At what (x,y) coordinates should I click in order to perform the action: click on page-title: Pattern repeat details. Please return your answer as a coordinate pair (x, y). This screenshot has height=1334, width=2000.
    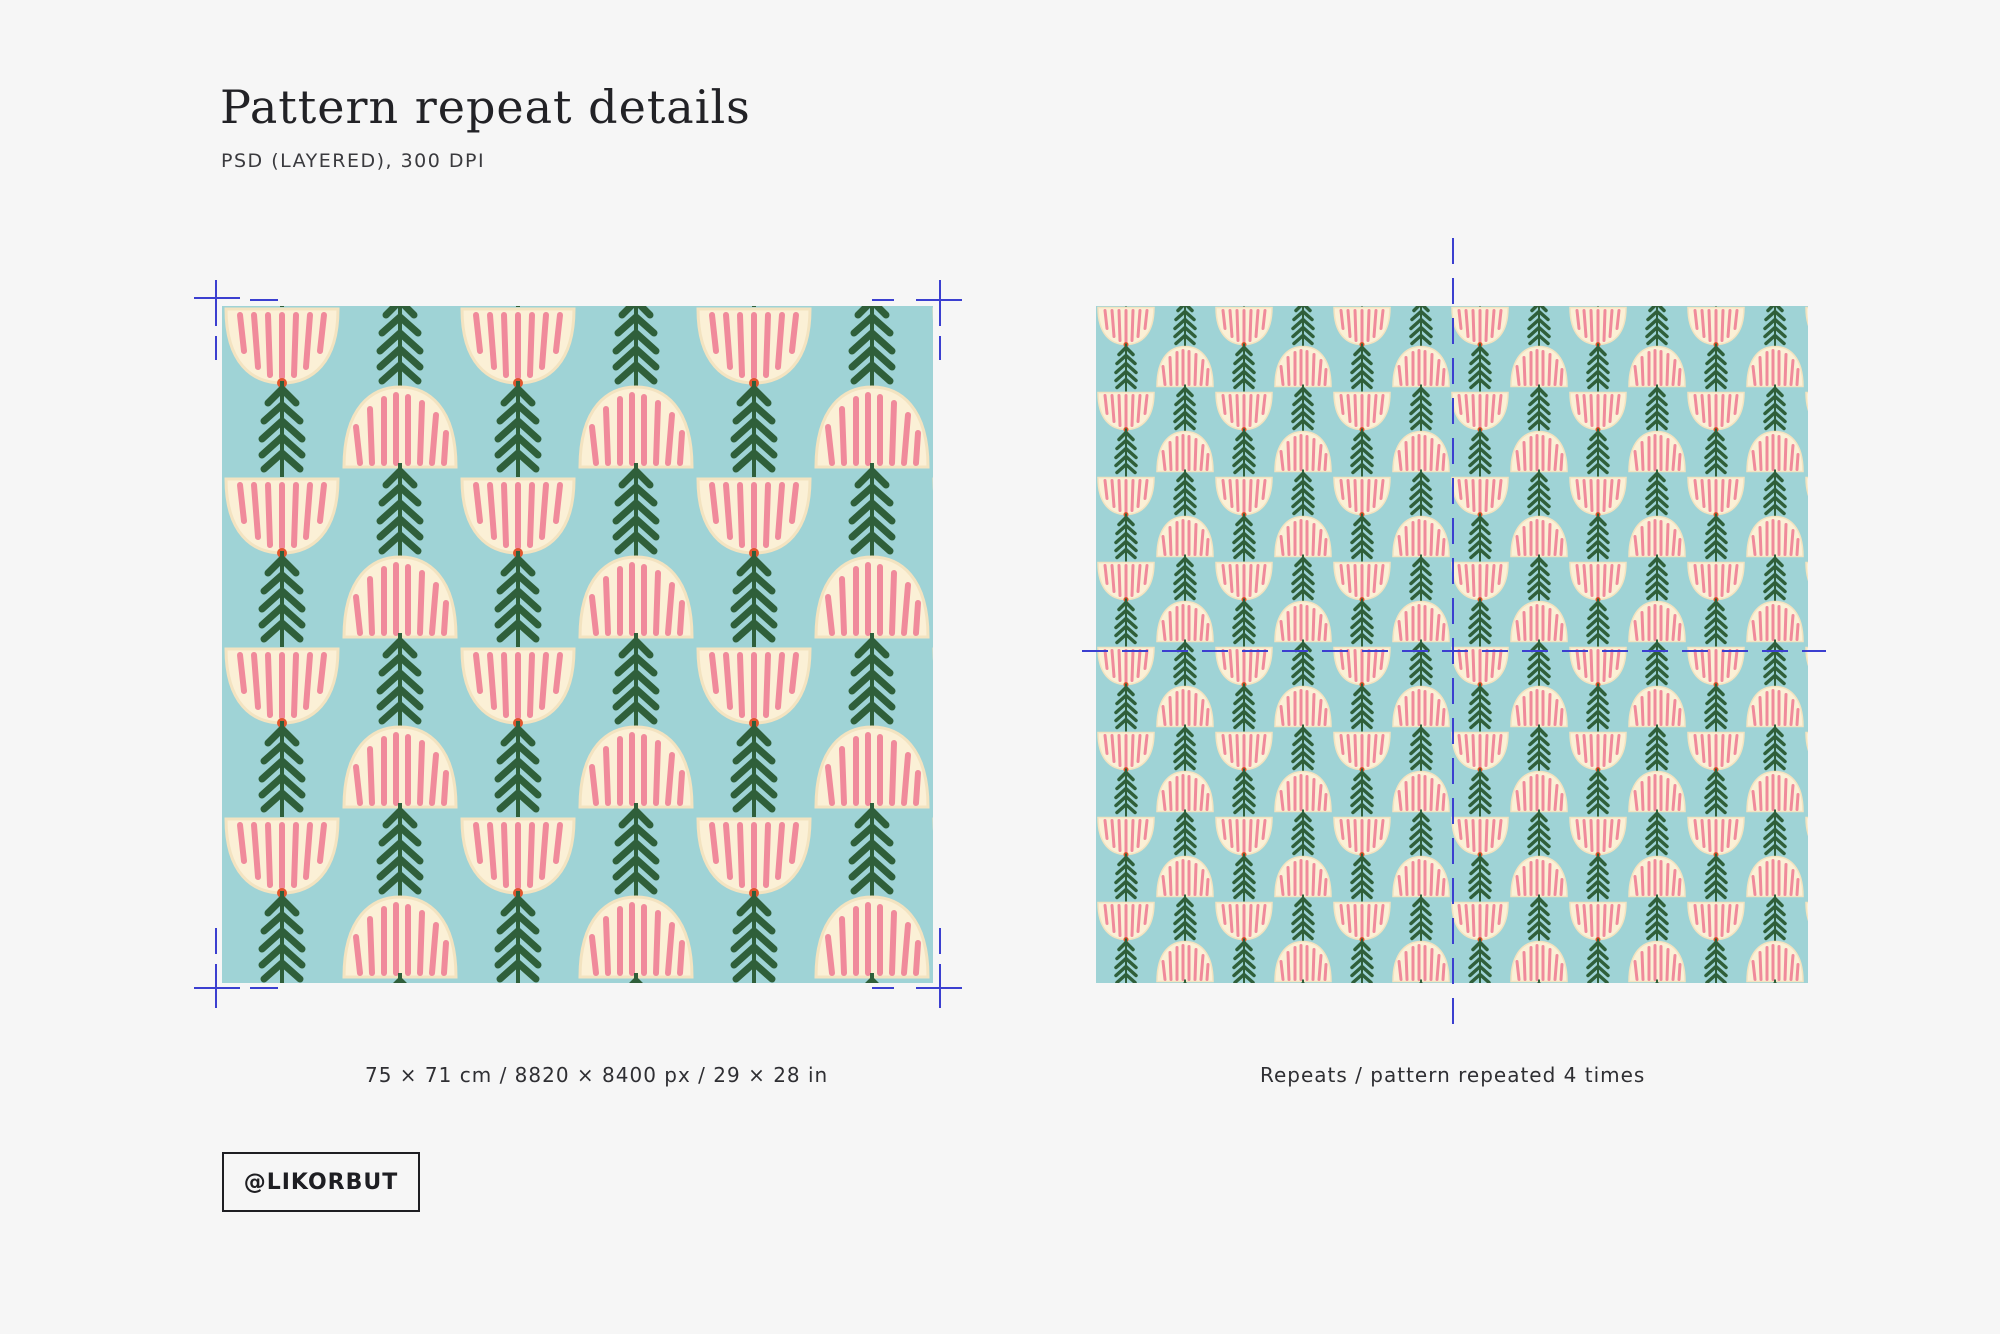
    Looking at the image, I should click on (485, 107).